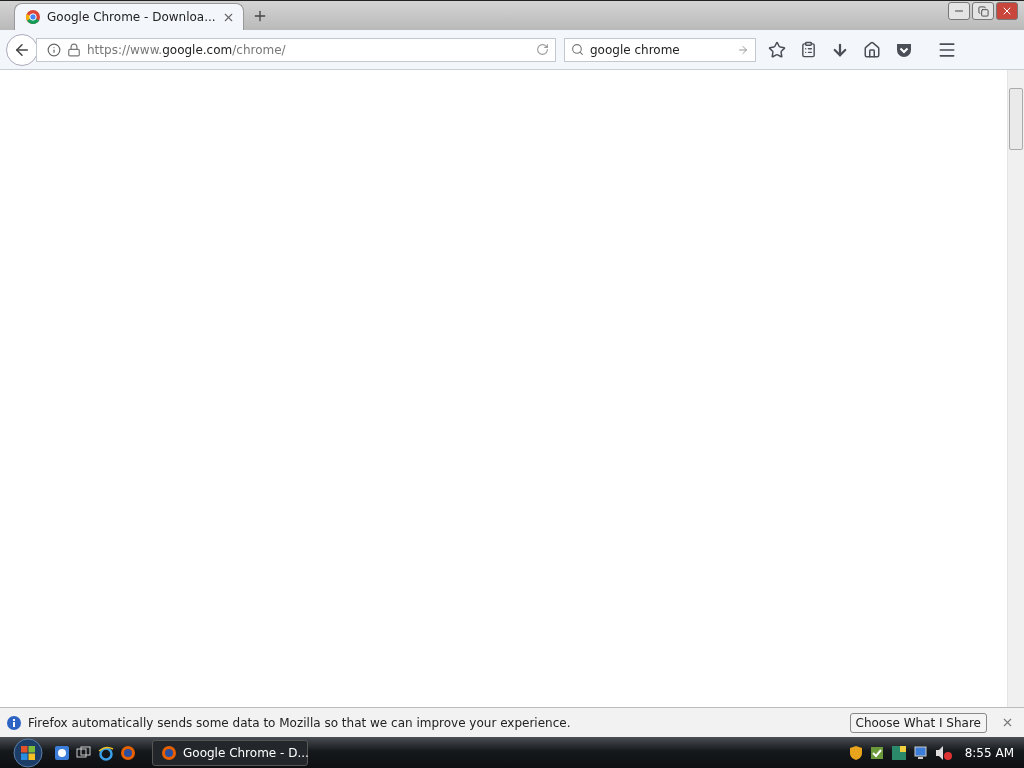 The image size is (1024, 768). Describe the element at coordinates (74, 49) in the screenshot. I see `lock-icon` at that location.